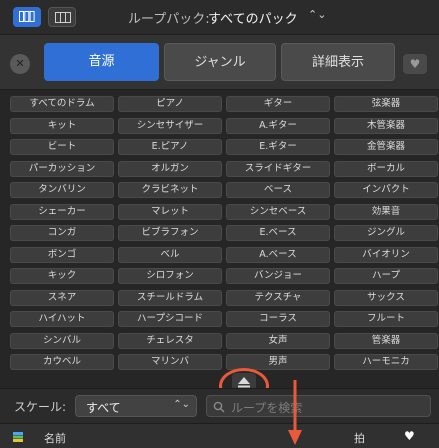  Describe the element at coordinates (101, 62) in the screenshot. I see `tab-instrument: 音源` at that location.